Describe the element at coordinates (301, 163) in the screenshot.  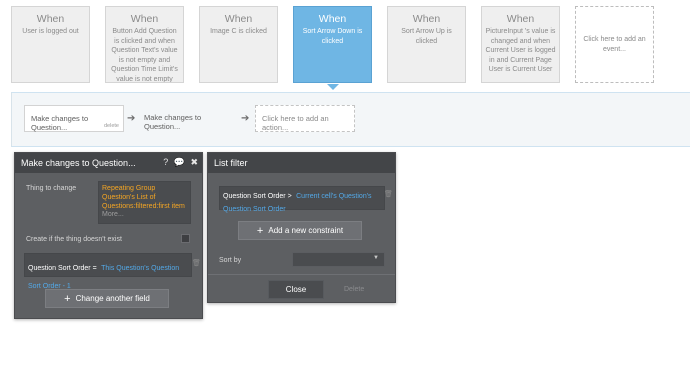
I see `panel-header: List filter` at that location.